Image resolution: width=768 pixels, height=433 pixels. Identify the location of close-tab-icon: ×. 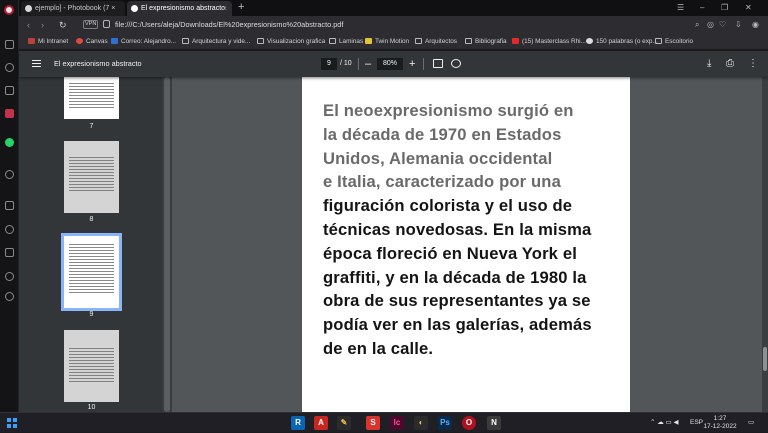
(224, 8).